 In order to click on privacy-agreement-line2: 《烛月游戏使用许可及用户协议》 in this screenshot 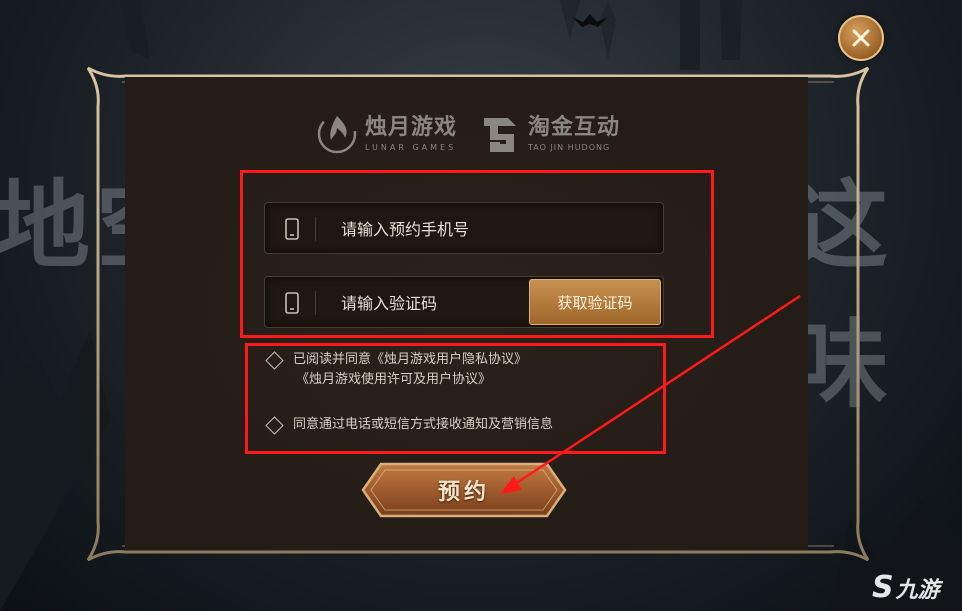, I will do `click(411, 380)`.